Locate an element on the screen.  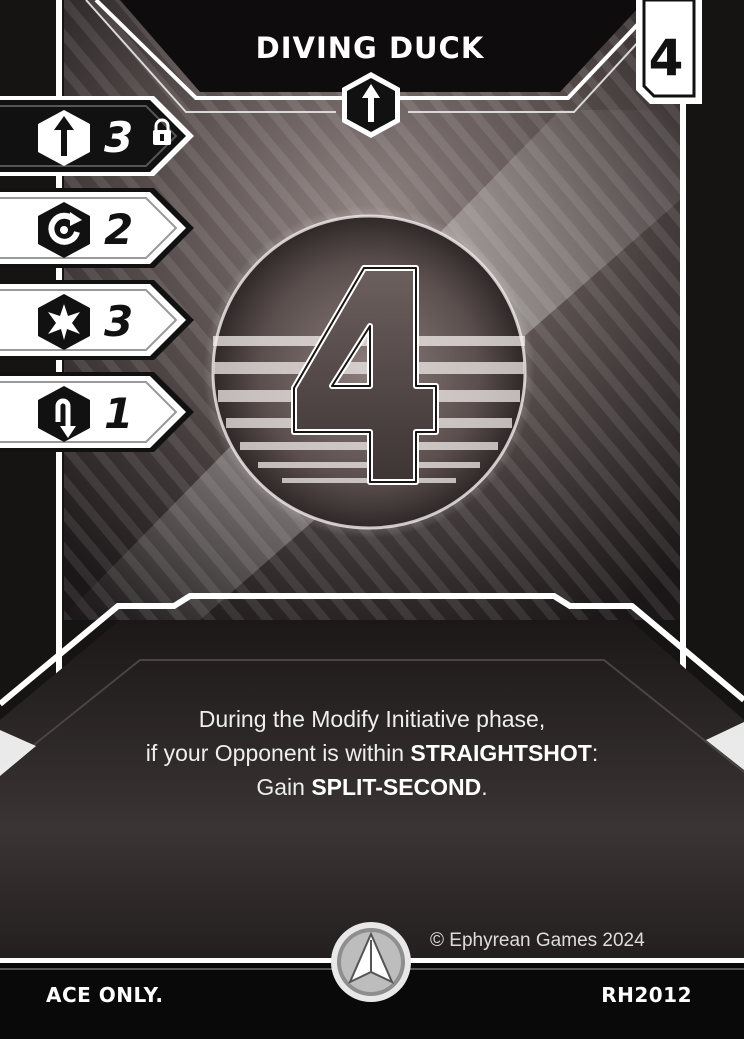
copyright-text: © Ephyrean Games 2024 is located at coordinates (537, 940).